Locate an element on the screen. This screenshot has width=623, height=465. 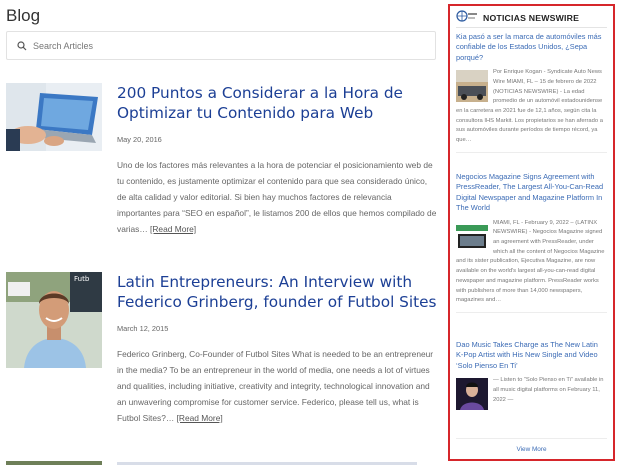
post-date: May 20, 2016 is located at coordinates (139, 139).